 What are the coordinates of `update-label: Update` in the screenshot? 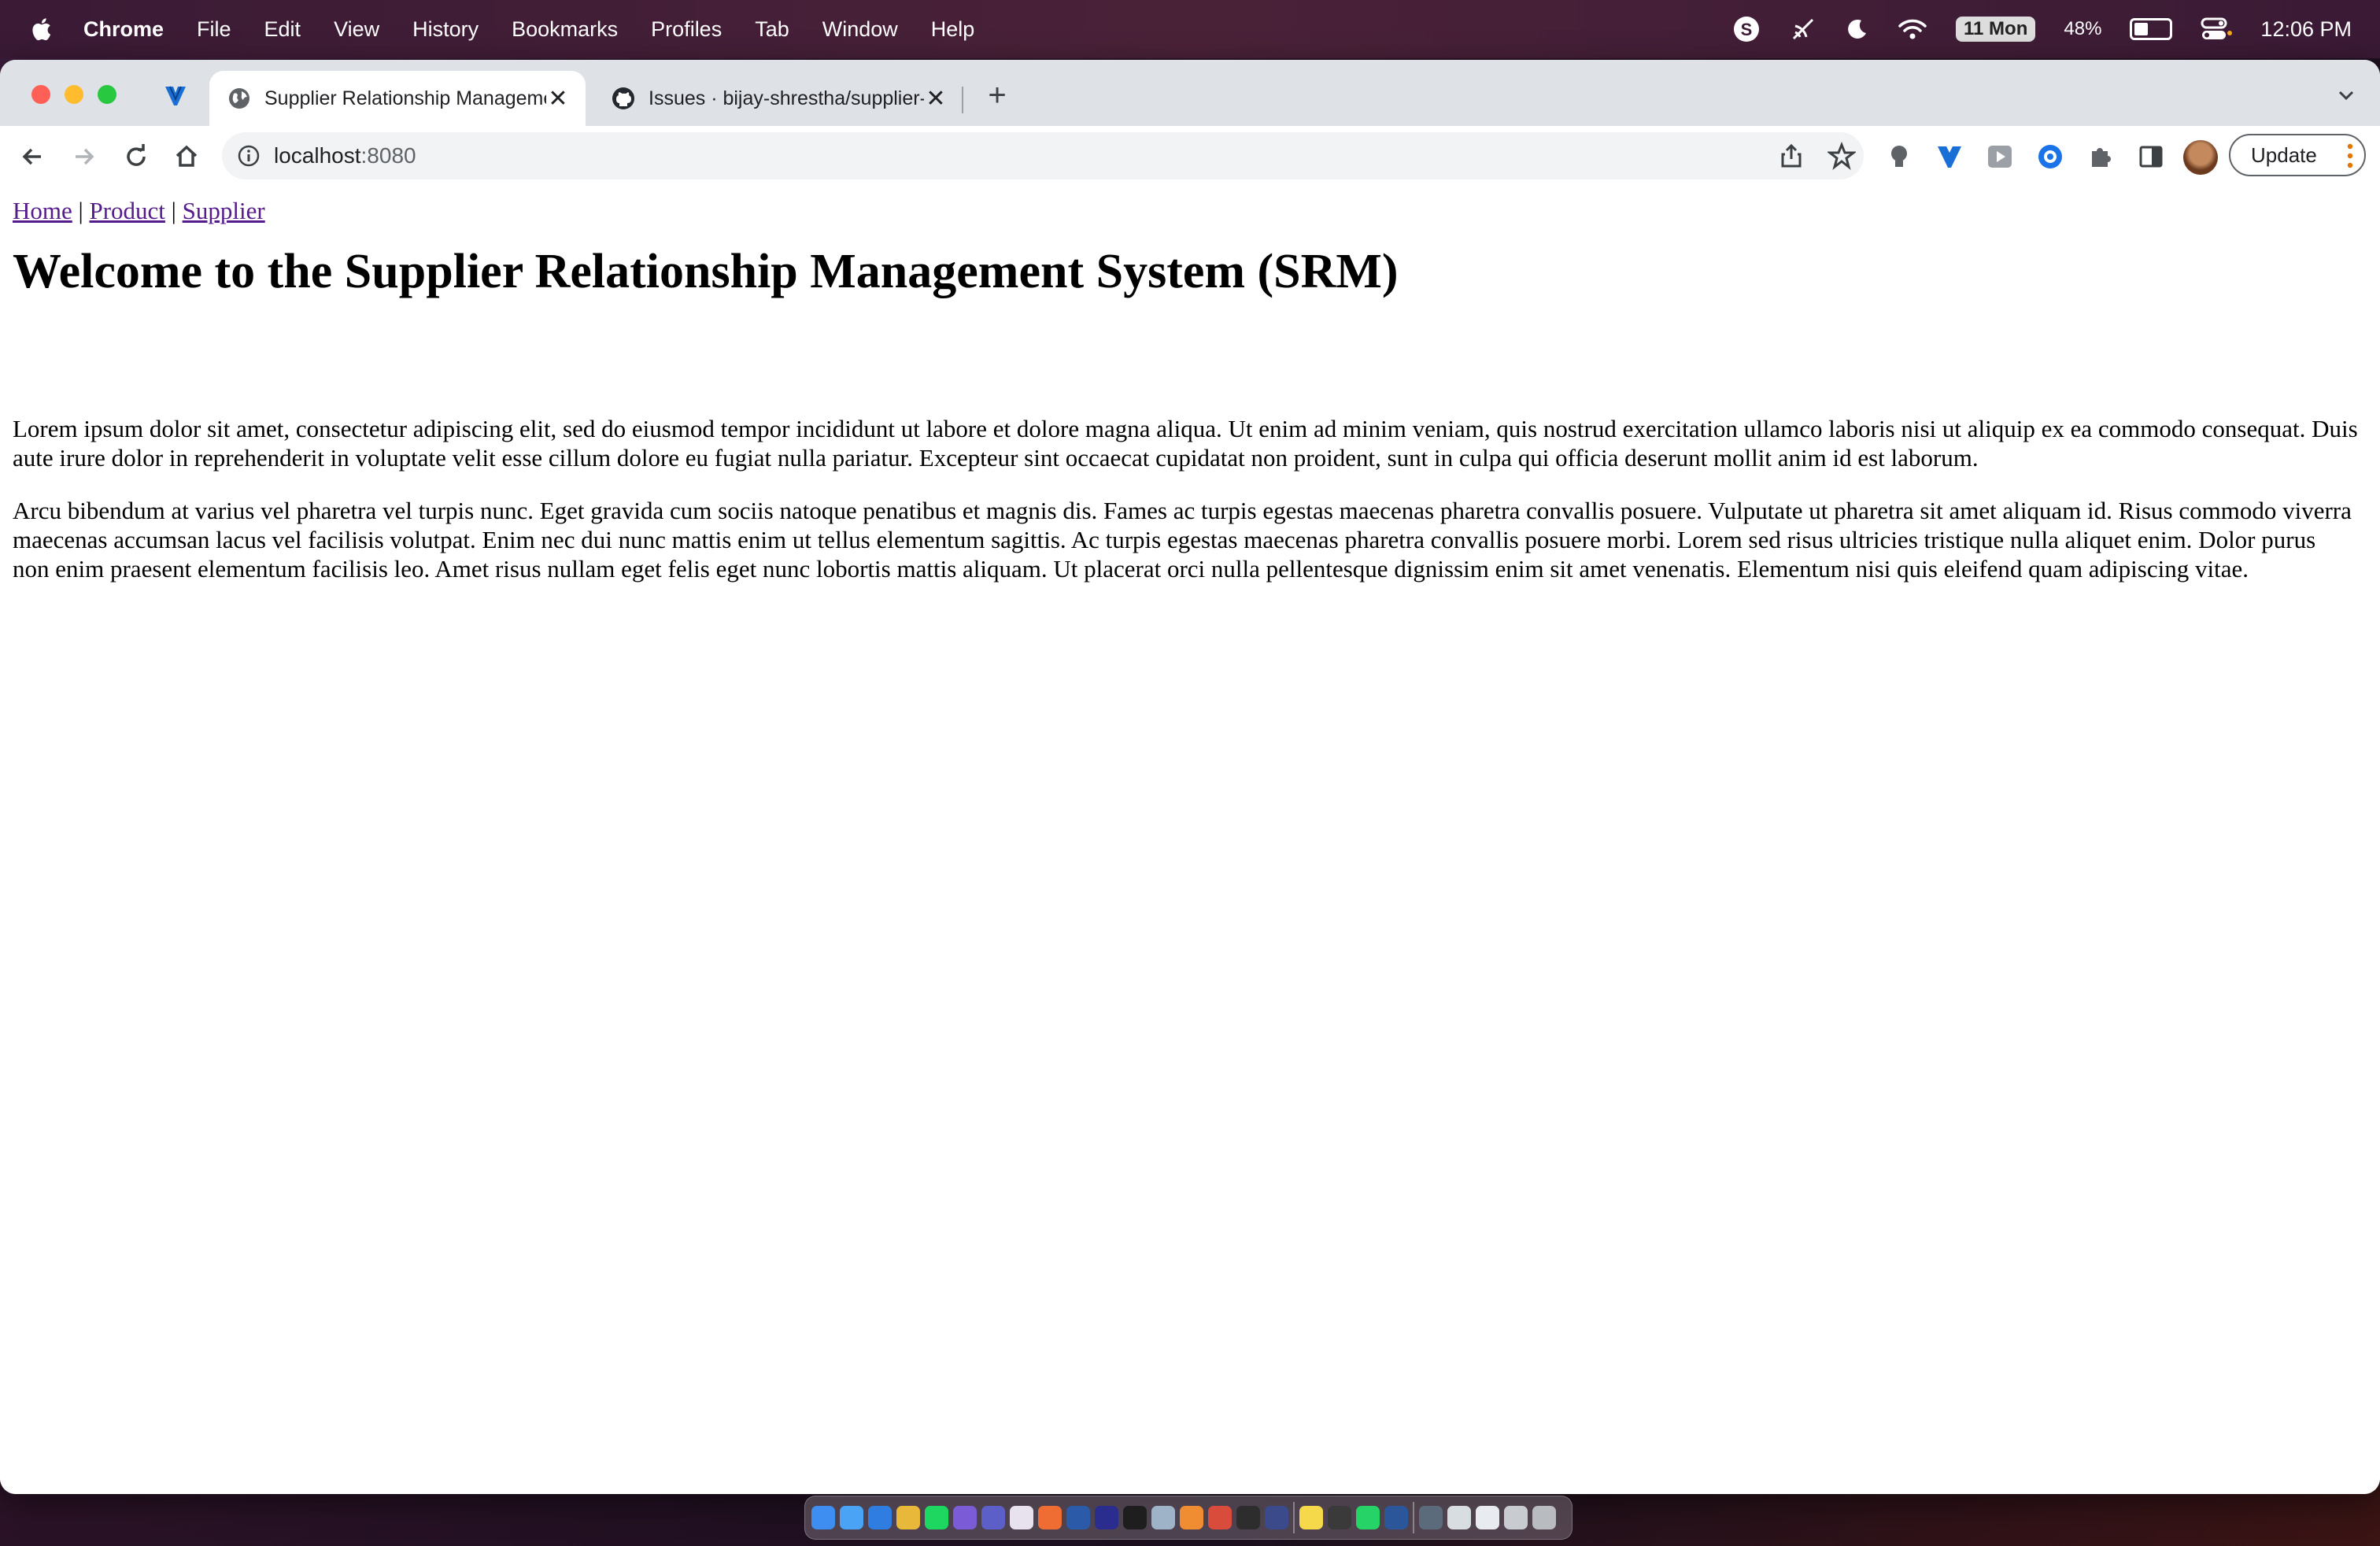 It's located at (2284, 154).